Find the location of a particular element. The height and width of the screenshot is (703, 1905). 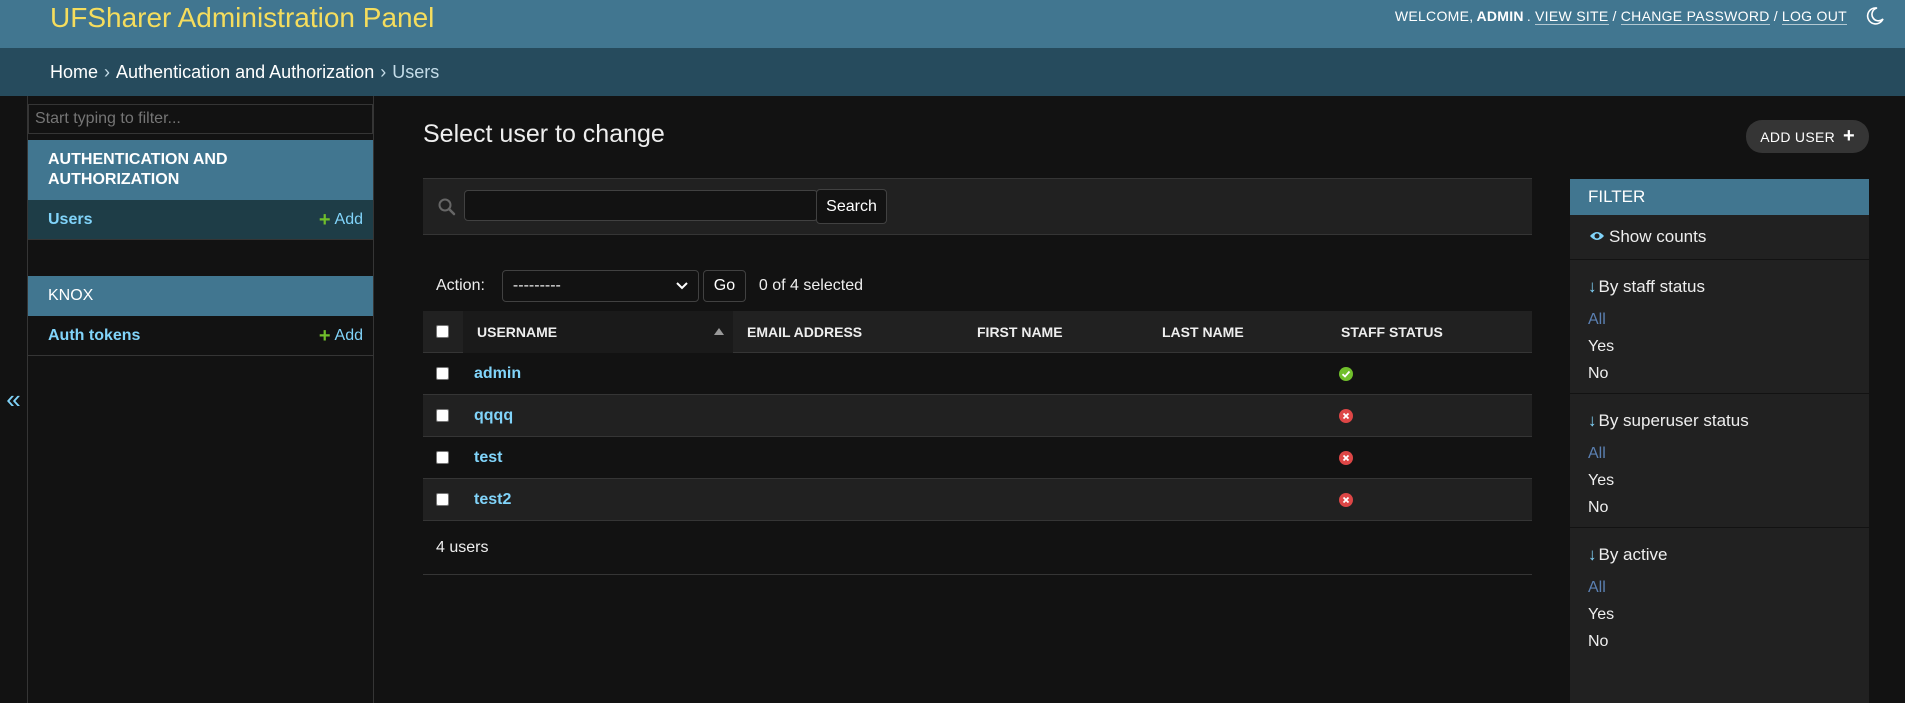

show-counts-link: Show counts is located at coordinates (1719, 237).